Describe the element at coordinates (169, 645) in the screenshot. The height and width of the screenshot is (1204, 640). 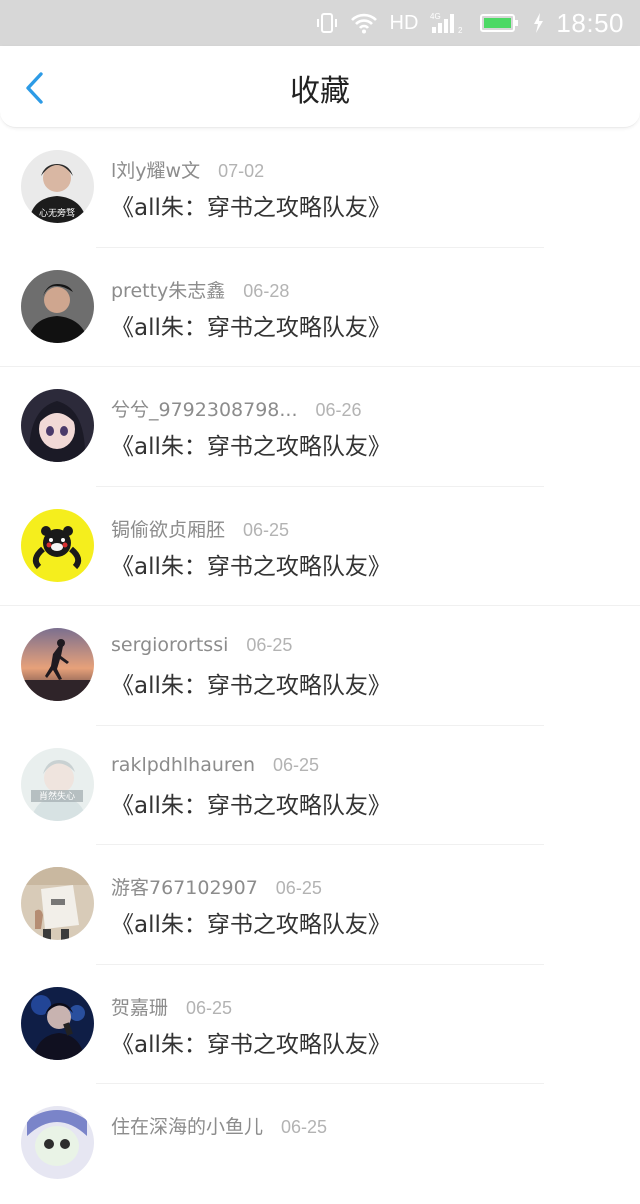
I see `user-name: sergiorortssi` at that location.